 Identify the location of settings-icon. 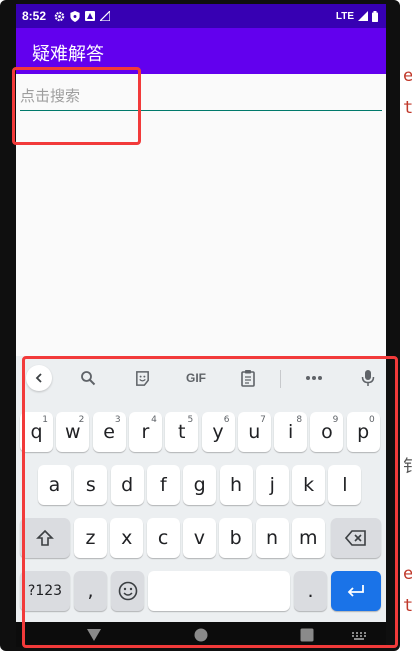
(59, 16).